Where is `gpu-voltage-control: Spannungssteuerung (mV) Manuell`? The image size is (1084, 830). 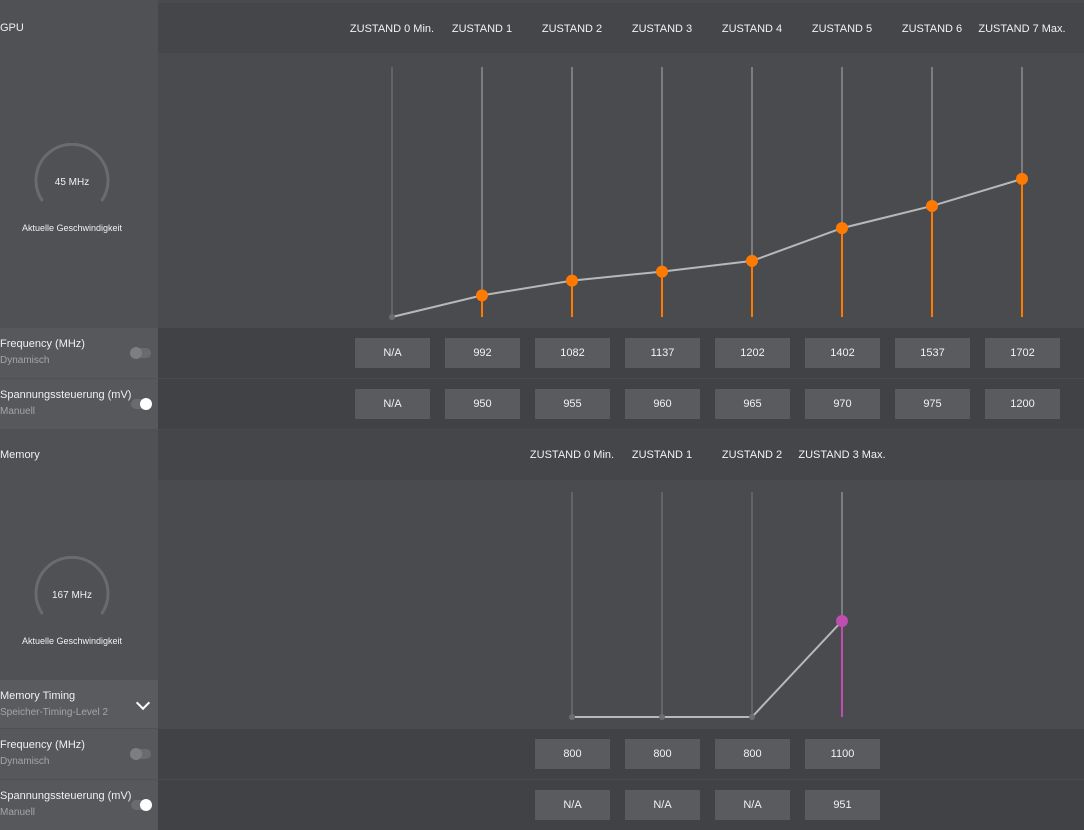 gpu-voltage-control: Spannungssteuerung (mV) Manuell is located at coordinates (79, 404).